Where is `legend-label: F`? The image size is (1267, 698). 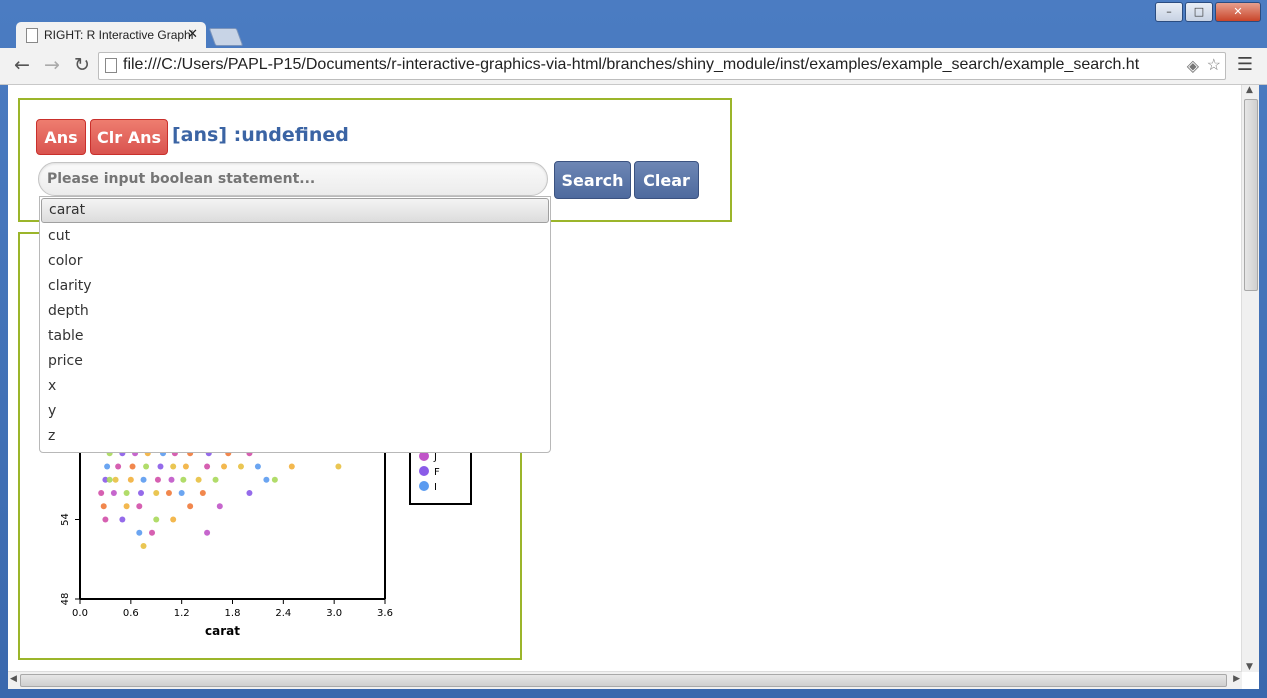 legend-label: F is located at coordinates (437, 472).